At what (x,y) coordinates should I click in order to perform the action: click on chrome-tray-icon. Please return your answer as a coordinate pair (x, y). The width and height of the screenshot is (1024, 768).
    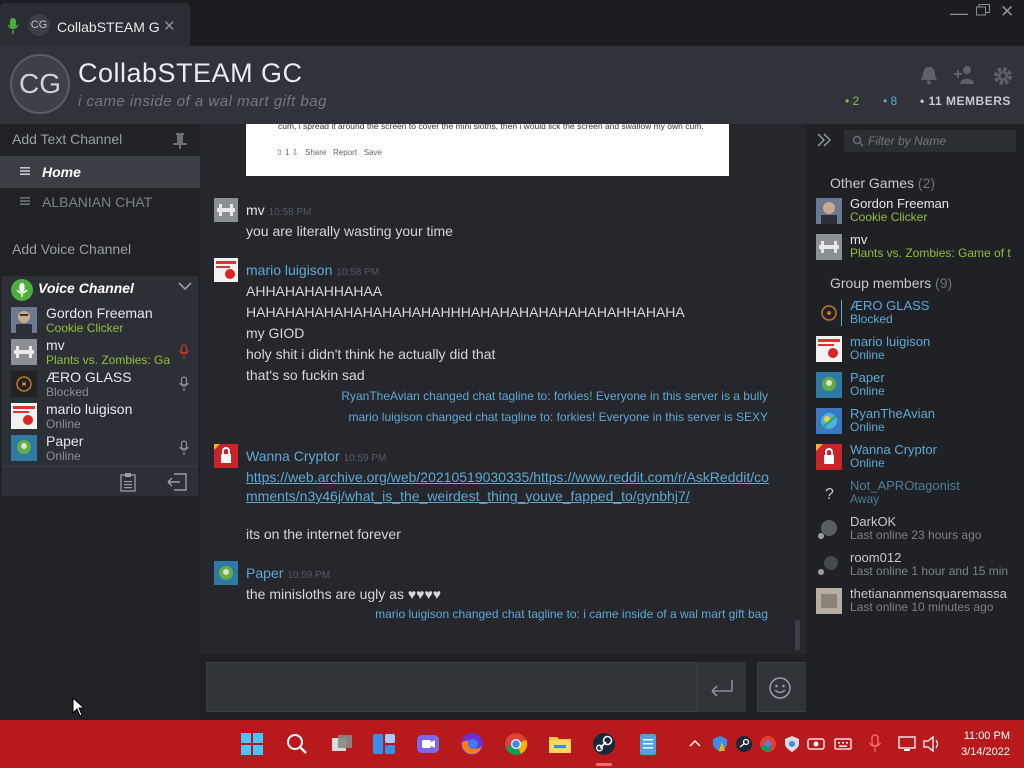
    Looking at the image, I should click on (768, 744).